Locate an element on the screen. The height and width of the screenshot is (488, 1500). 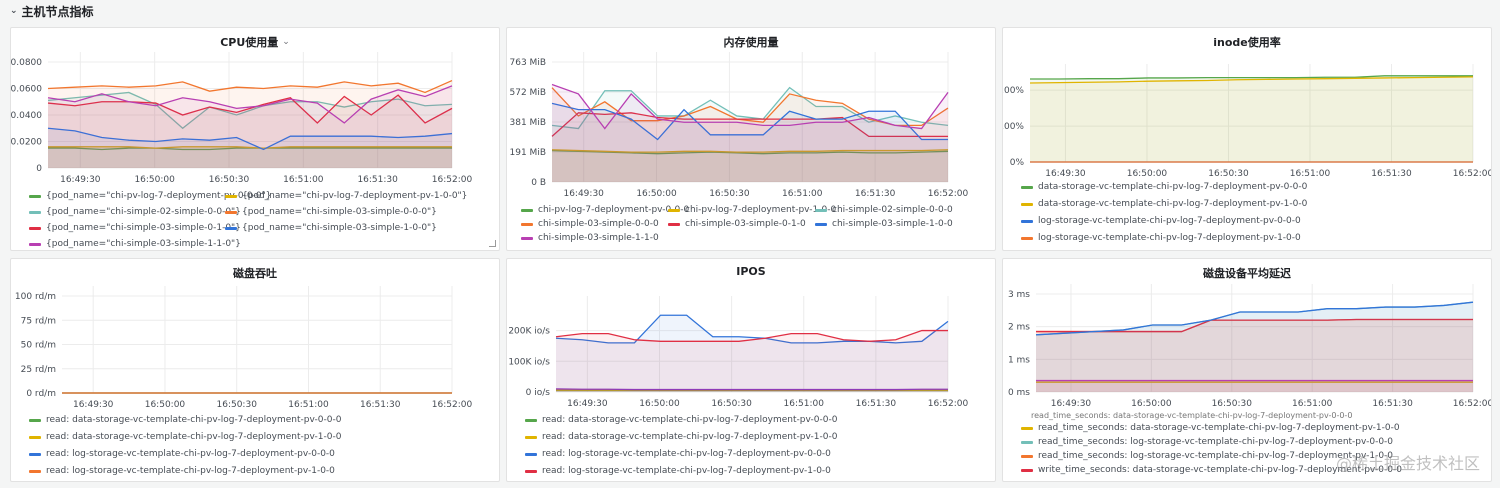
chevron-down-icon: ⌄ is located at coordinates (14, 11).